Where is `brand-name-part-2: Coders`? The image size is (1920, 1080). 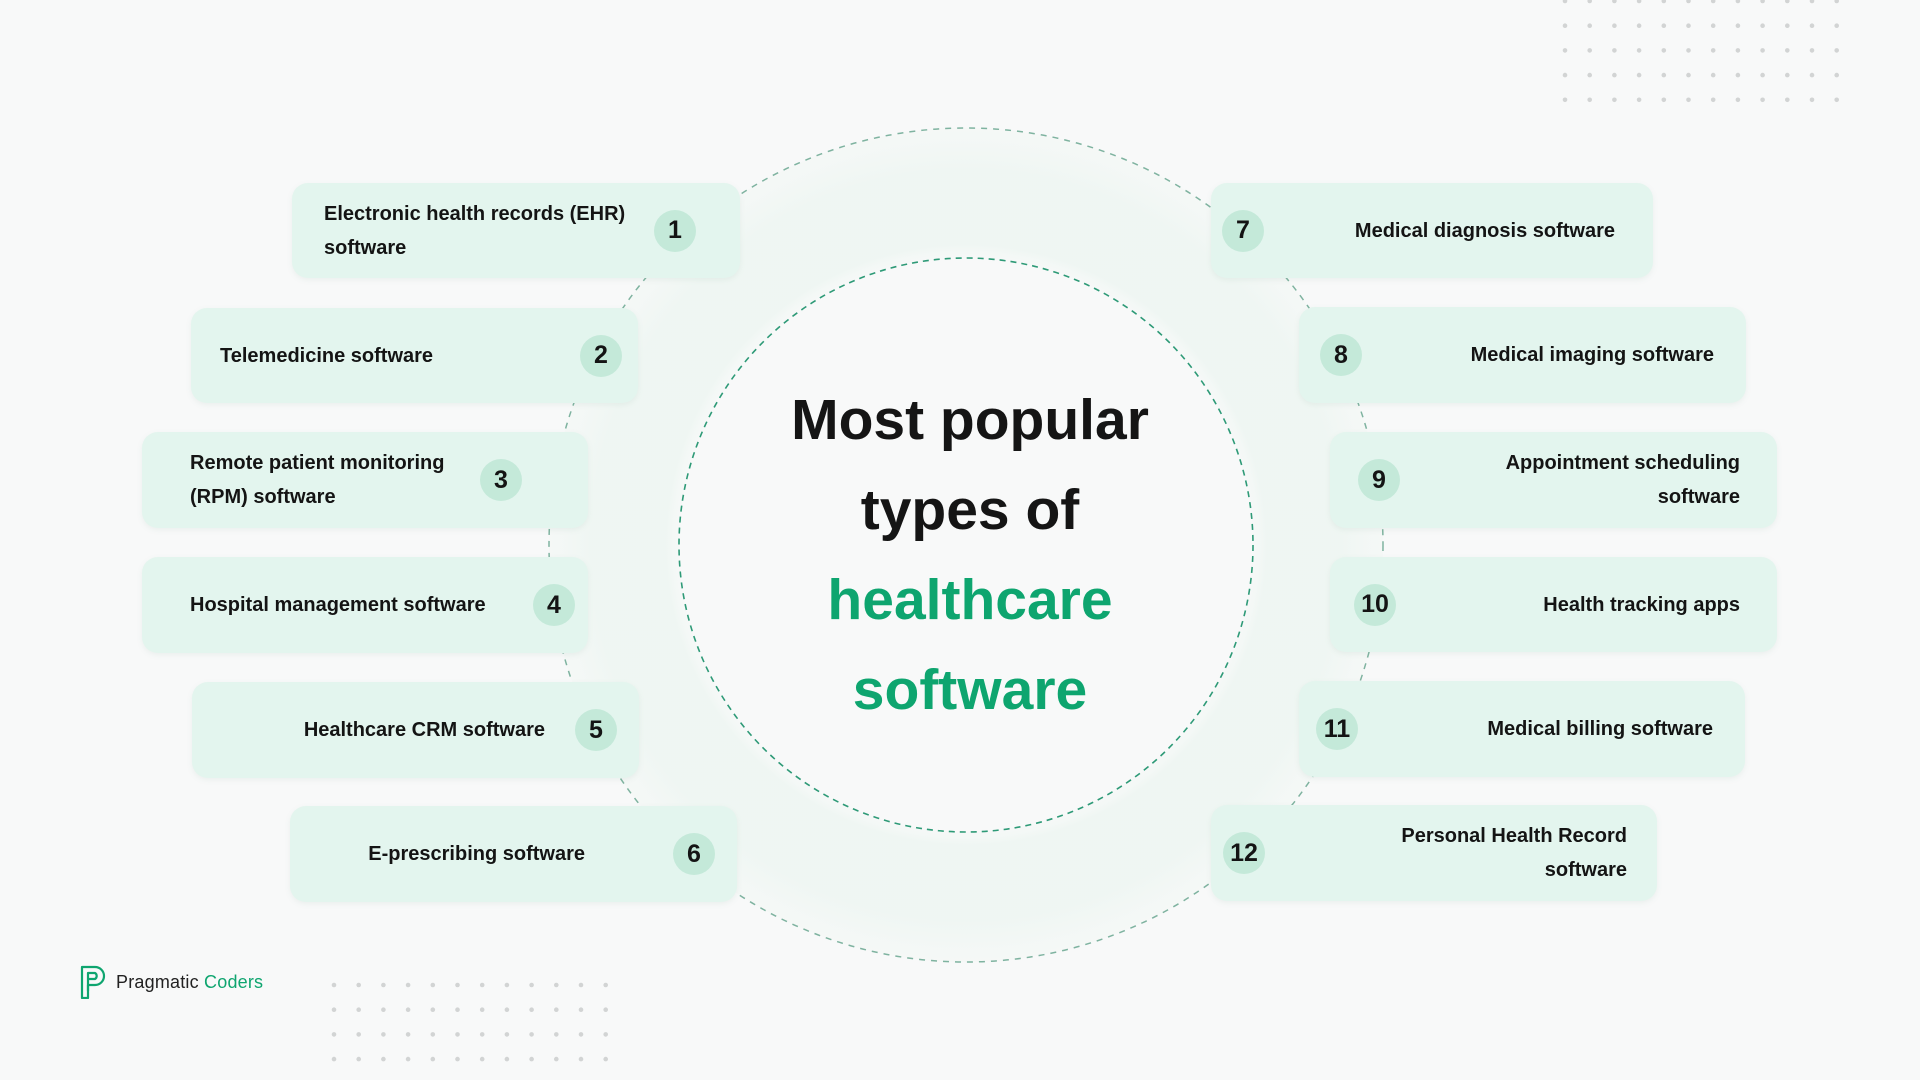 brand-name-part-2: Coders is located at coordinates (234, 981).